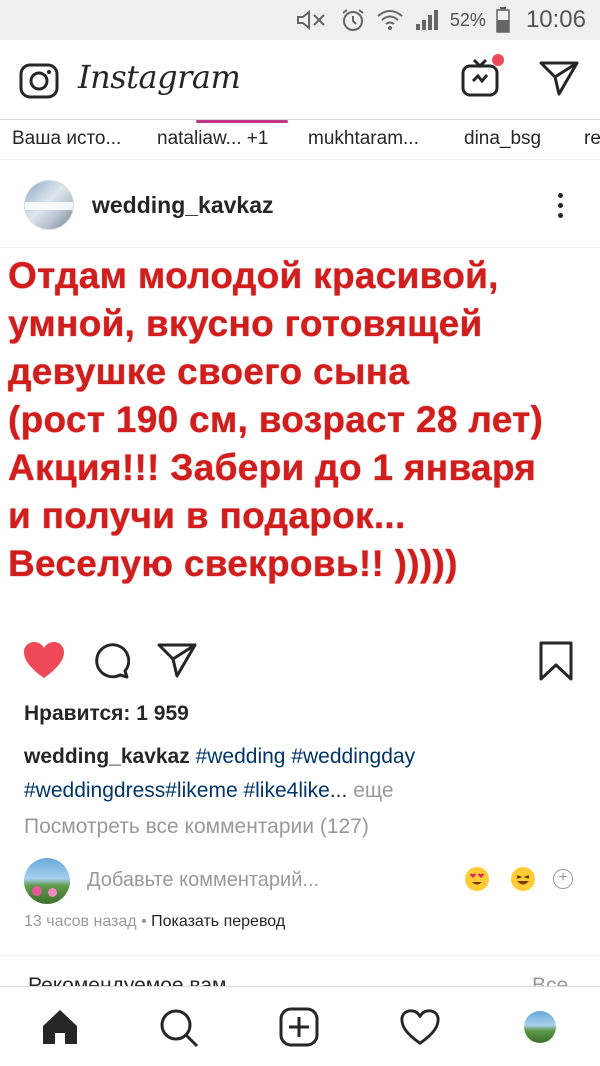  What do you see at coordinates (420, 1029) in the screenshot?
I see `activity-heart-icon` at bounding box center [420, 1029].